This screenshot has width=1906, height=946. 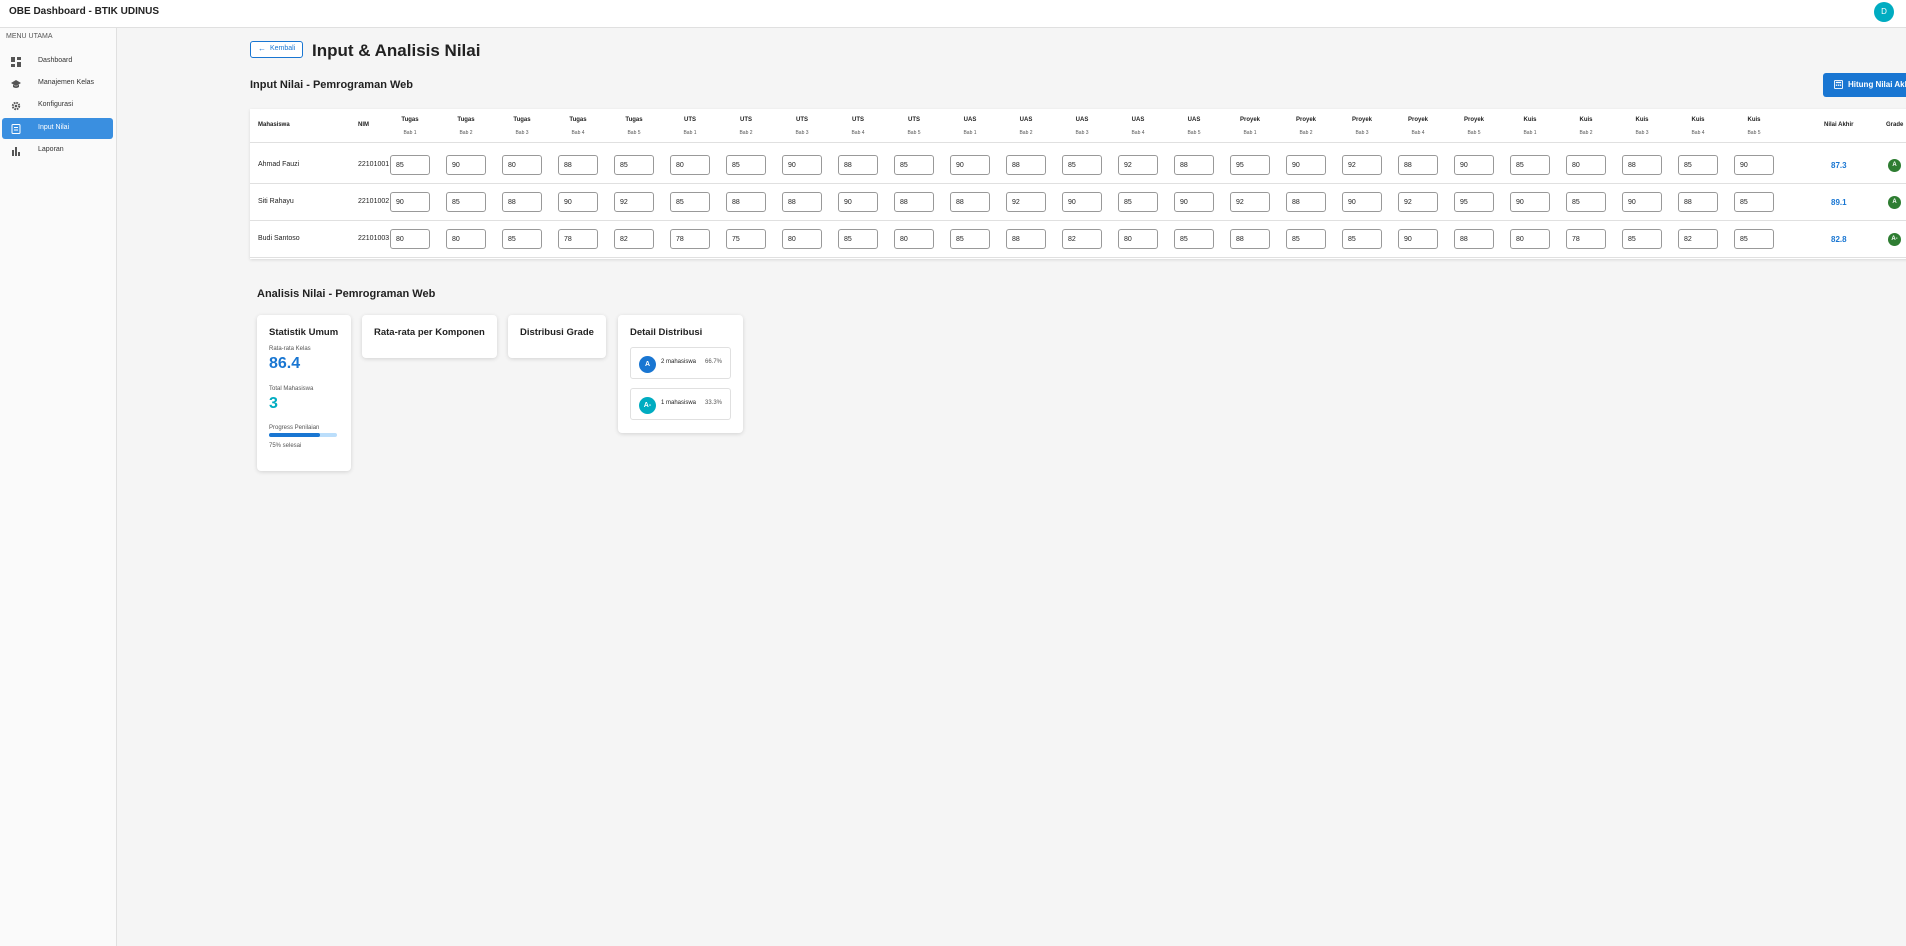 What do you see at coordinates (374, 238) in the screenshot?
I see `student-nim: 22101003` at bounding box center [374, 238].